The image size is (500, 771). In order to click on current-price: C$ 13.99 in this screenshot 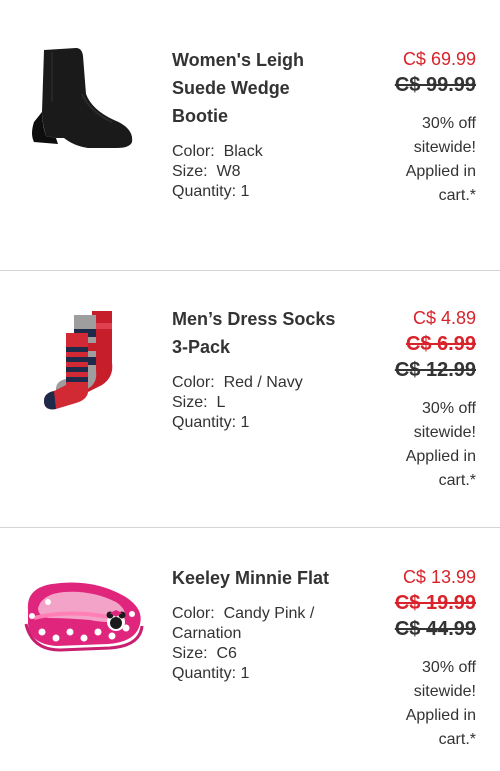, I will do `click(439, 577)`.